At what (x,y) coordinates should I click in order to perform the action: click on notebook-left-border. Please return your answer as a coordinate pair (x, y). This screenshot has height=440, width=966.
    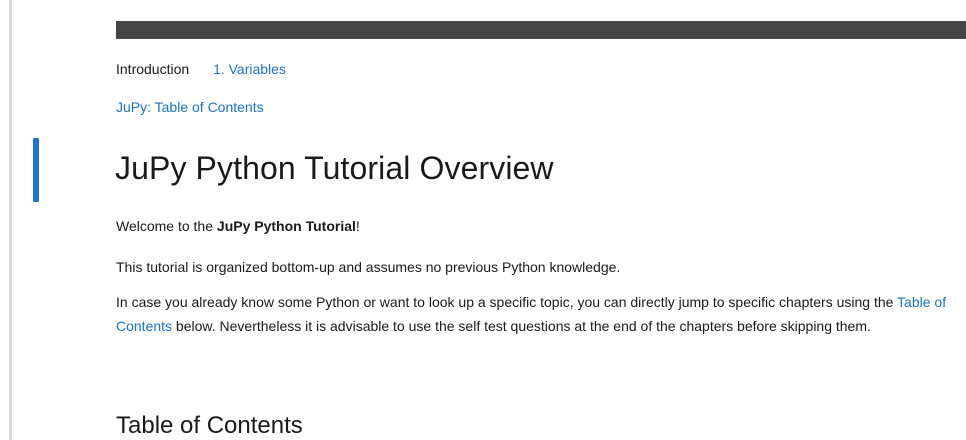
    Looking at the image, I should click on (10, 220).